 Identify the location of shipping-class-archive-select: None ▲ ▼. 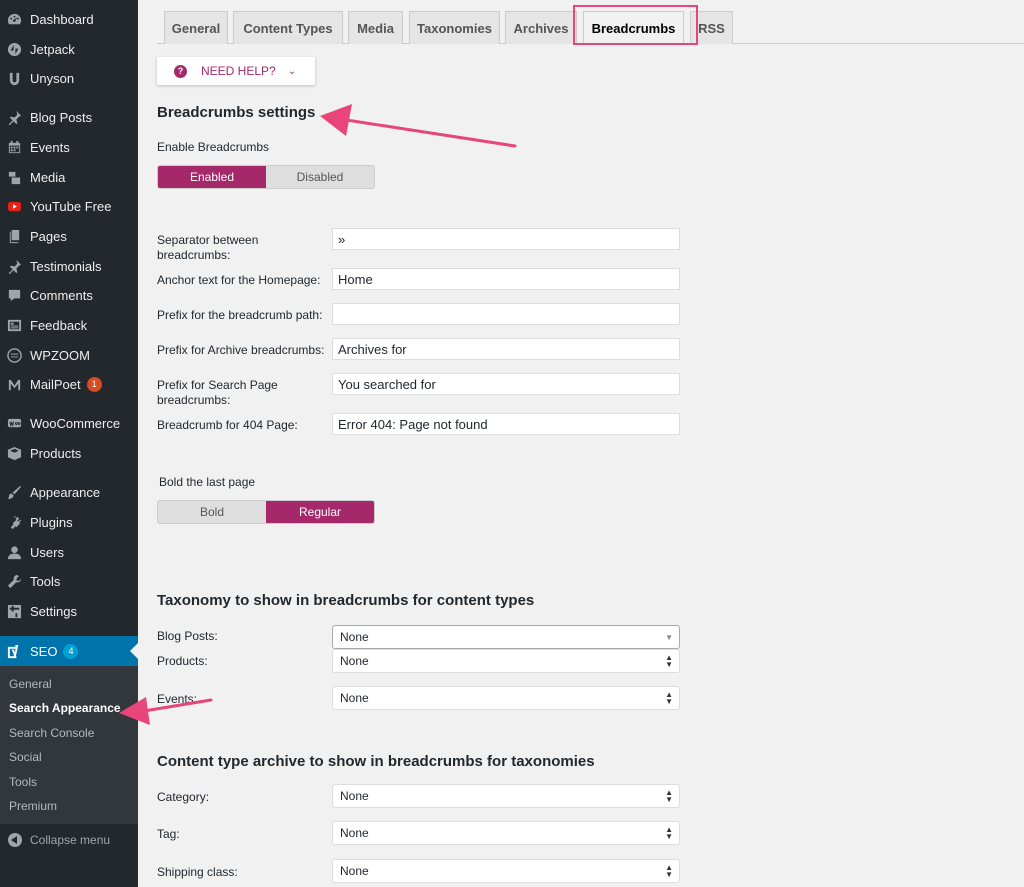
(506, 871).